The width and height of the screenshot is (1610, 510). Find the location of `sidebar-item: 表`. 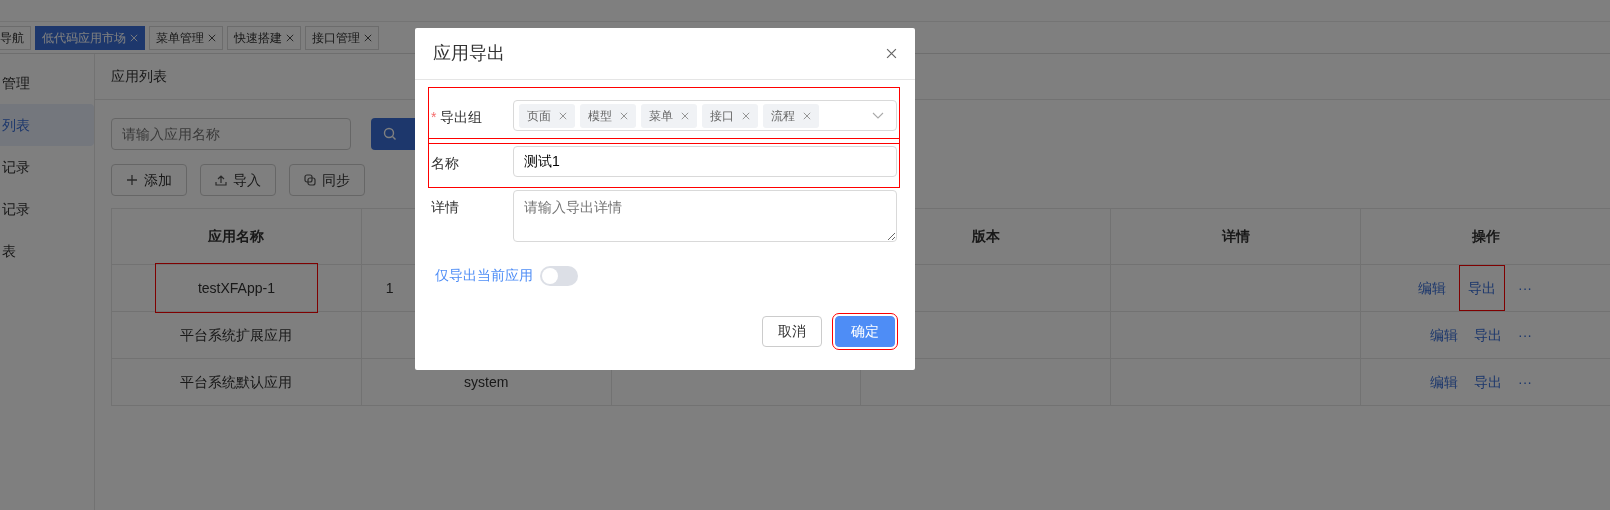

sidebar-item: 表 is located at coordinates (47, 251).